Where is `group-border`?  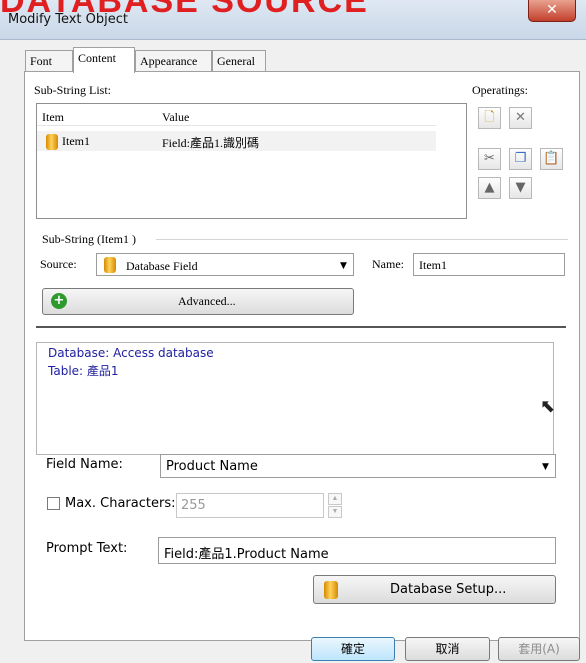 group-border is located at coordinates (362, 239).